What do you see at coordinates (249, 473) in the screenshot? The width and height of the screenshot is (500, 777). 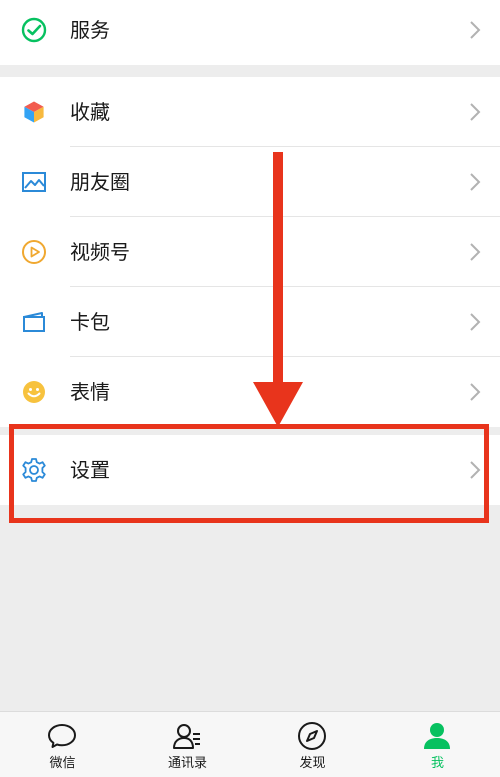 I see `annotation-highlight-box` at bounding box center [249, 473].